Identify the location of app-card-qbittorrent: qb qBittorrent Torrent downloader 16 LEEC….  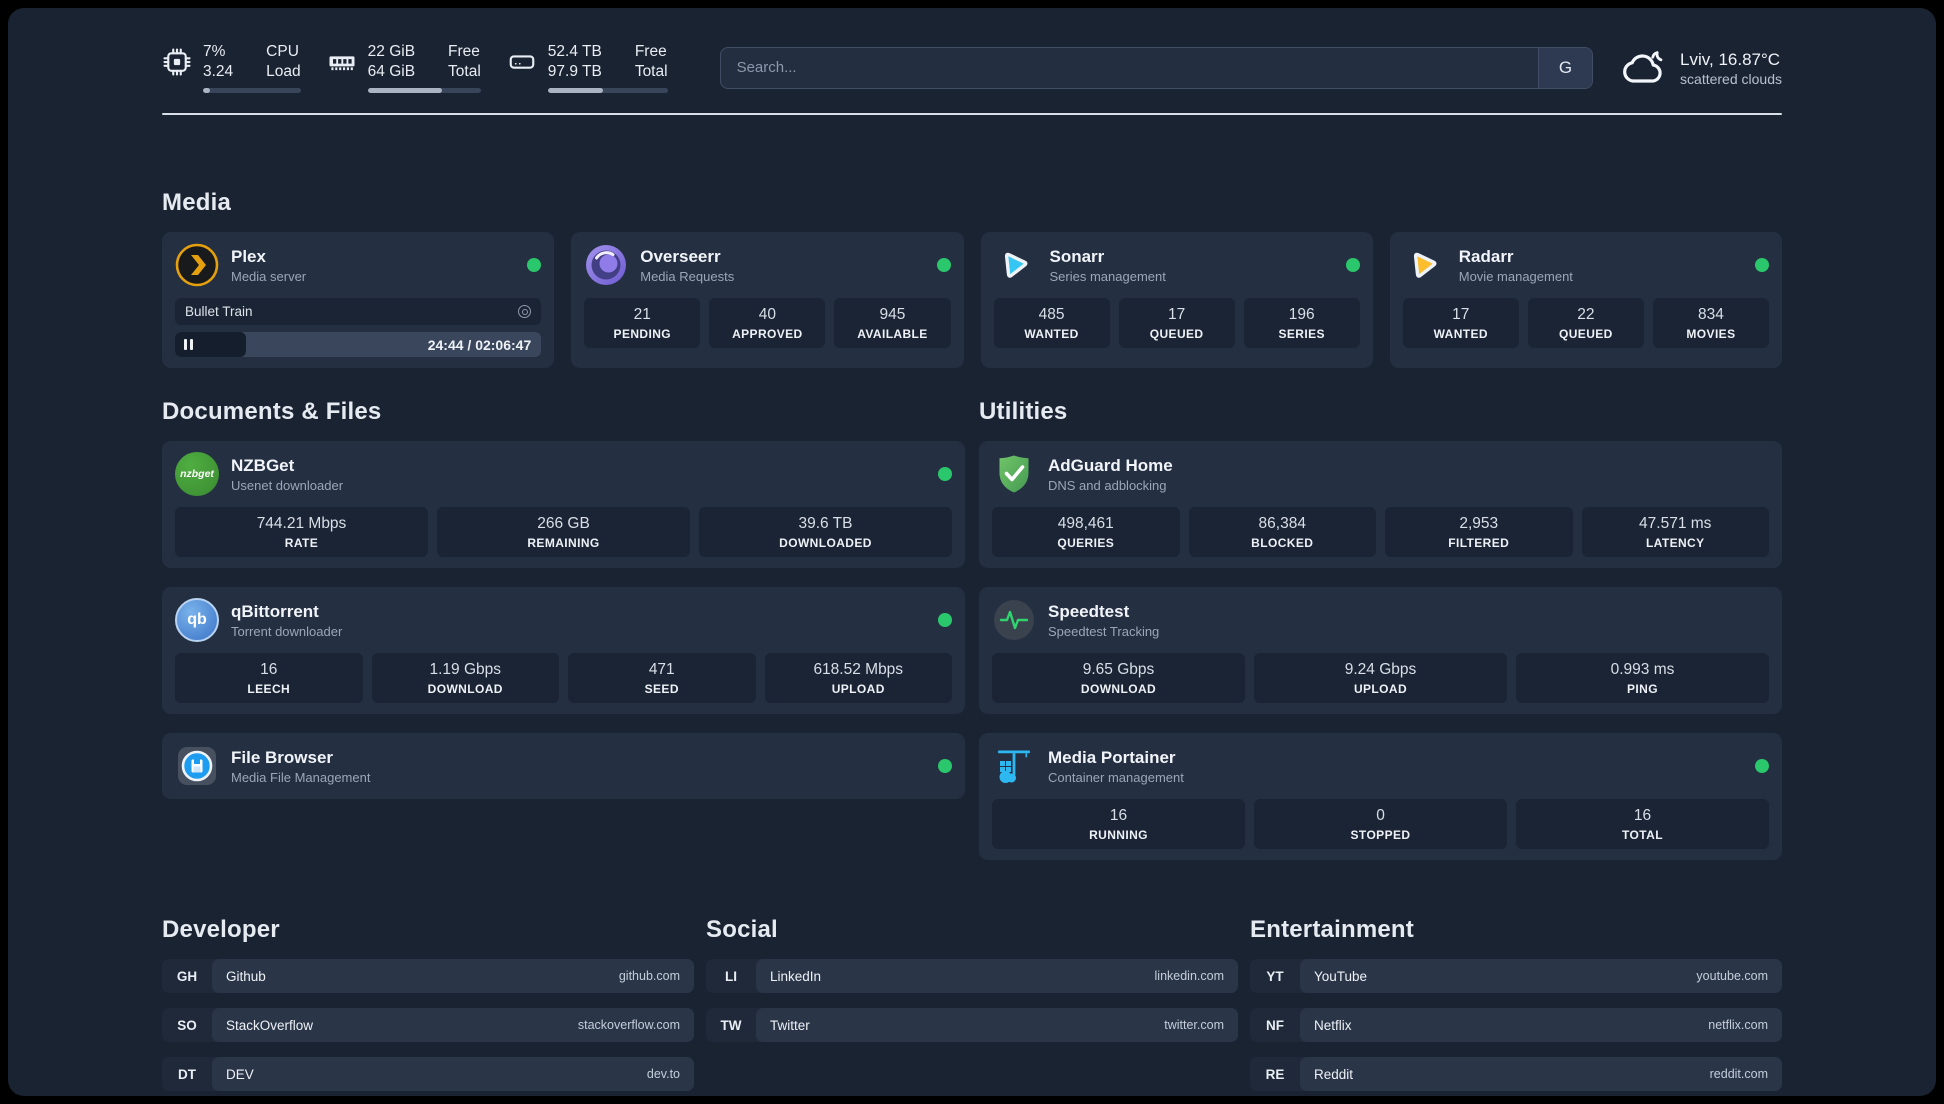
(563, 651).